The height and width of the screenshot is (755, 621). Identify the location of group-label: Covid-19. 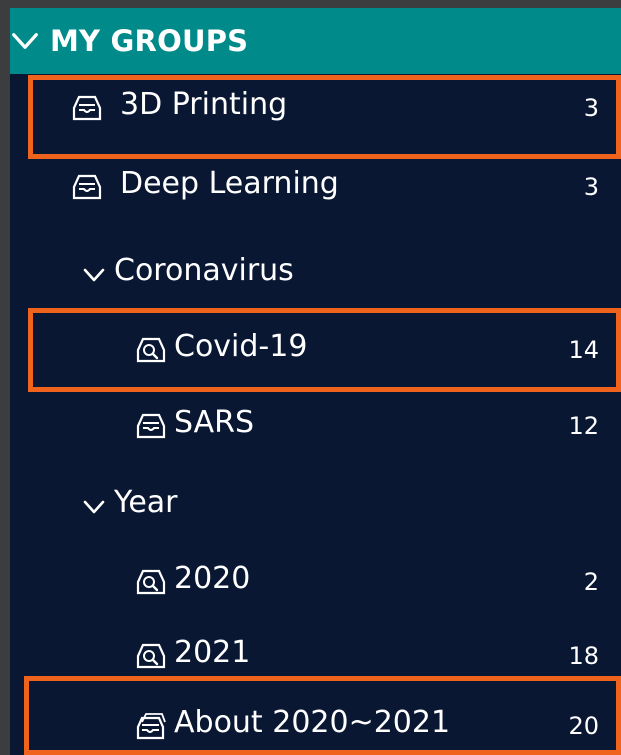
(241, 346).